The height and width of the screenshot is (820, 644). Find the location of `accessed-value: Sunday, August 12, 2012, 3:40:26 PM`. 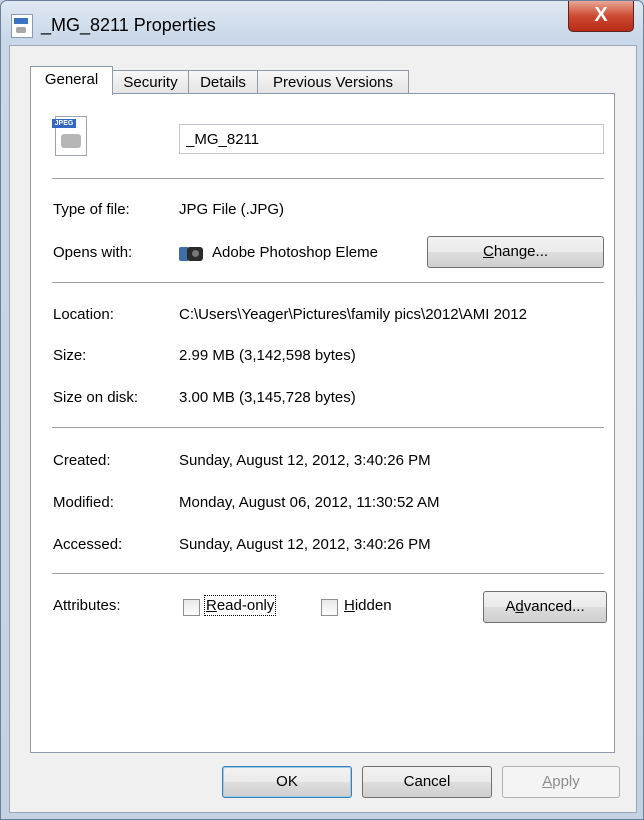

accessed-value: Sunday, August 12, 2012, 3:40:26 PM is located at coordinates (305, 544).